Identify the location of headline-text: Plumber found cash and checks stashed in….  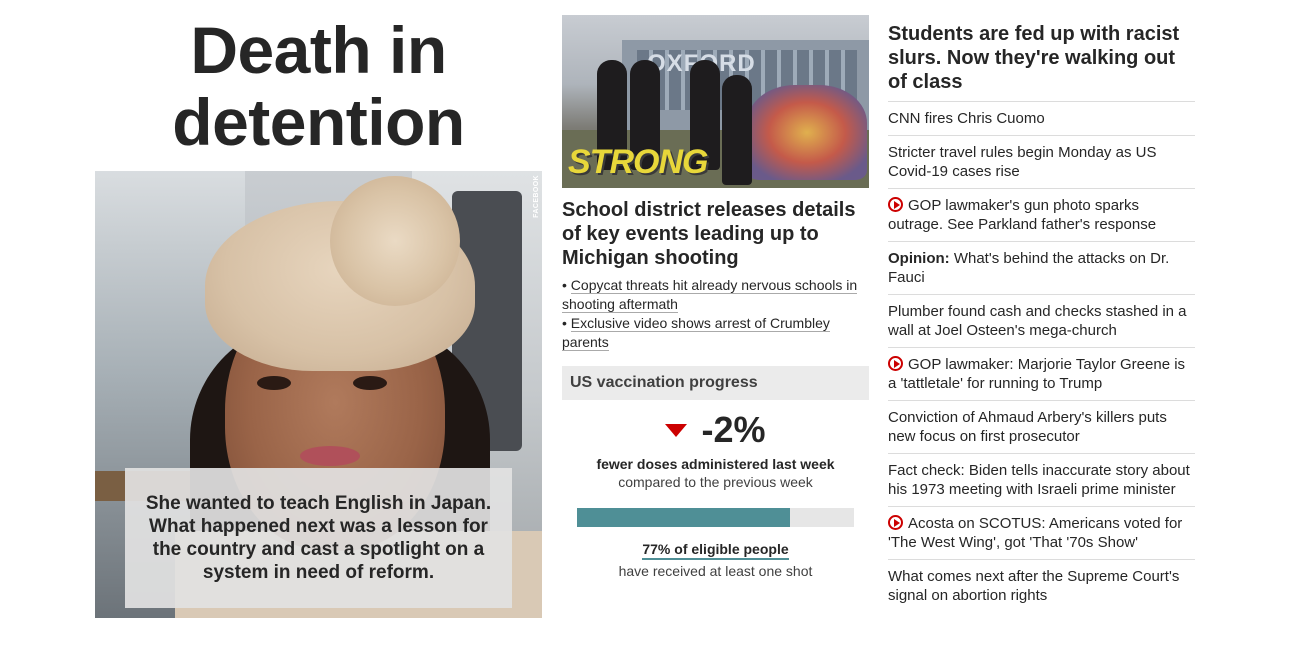
(1037, 321).